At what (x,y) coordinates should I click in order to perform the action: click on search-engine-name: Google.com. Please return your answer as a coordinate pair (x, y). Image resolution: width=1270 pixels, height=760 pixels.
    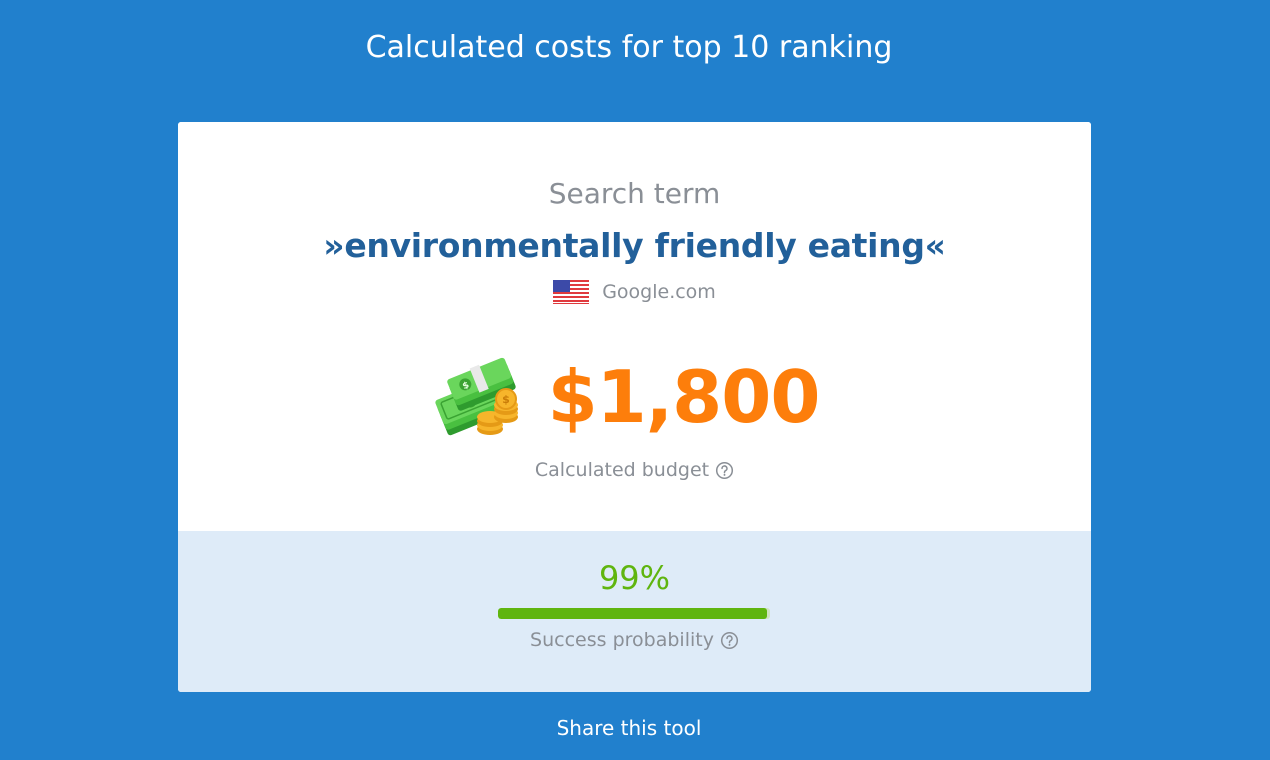
    Looking at the image, I should click on (659, 292).